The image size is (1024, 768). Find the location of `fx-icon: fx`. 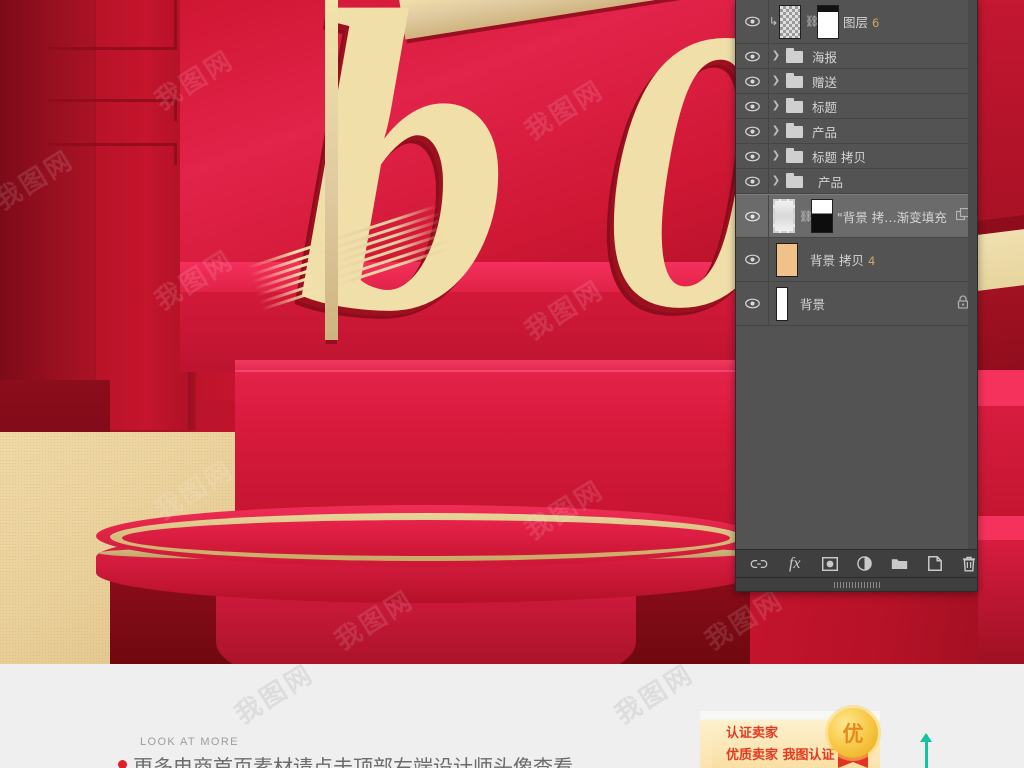

fx-icon: fx is located at coordinates (795, 564).